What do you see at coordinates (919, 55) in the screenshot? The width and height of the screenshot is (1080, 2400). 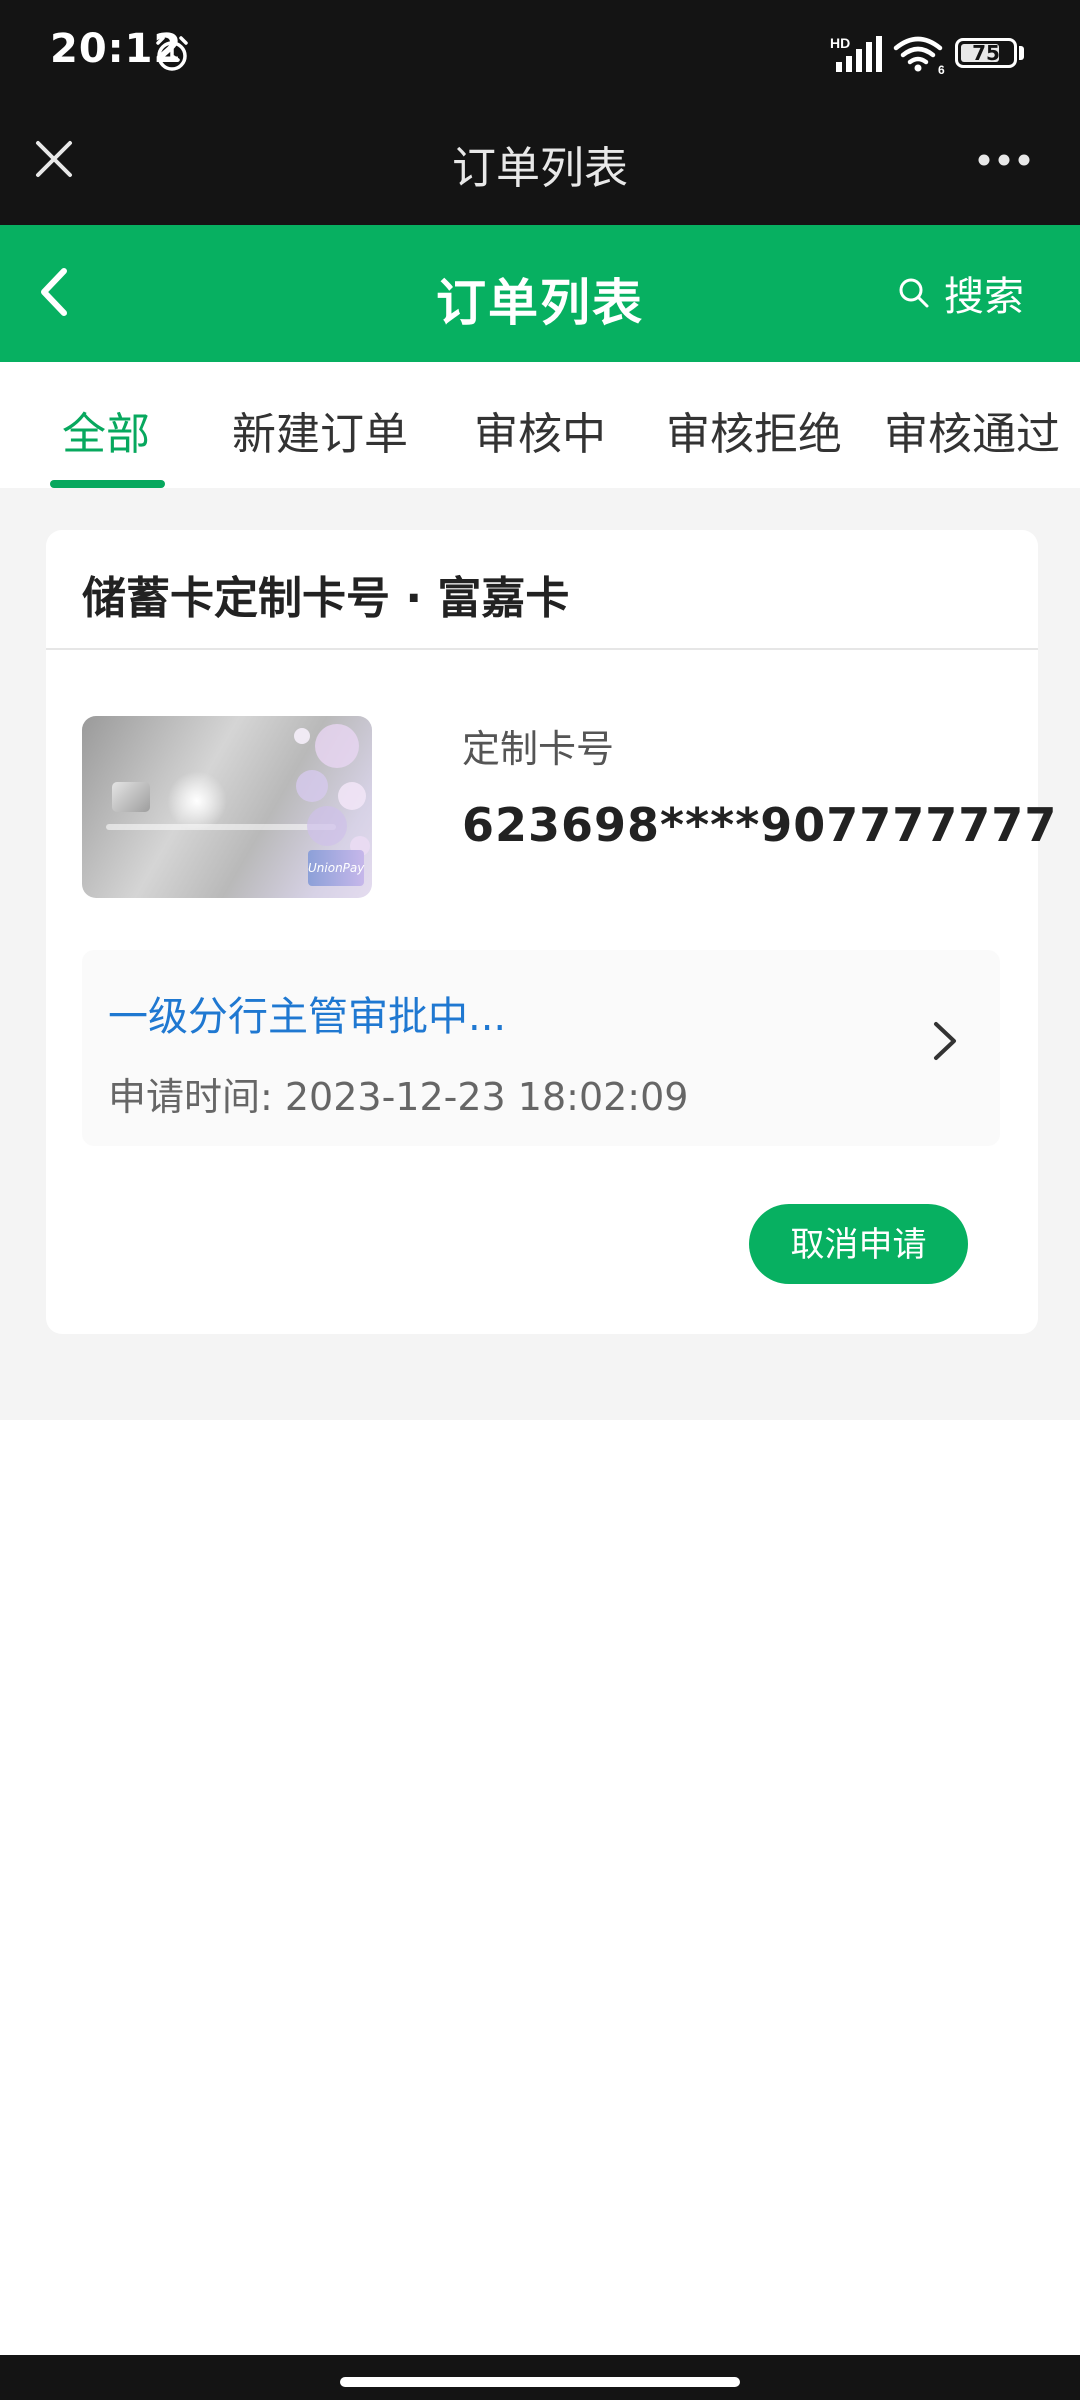 I see `wifi-icon: 6` at bounding box center [919, 55].